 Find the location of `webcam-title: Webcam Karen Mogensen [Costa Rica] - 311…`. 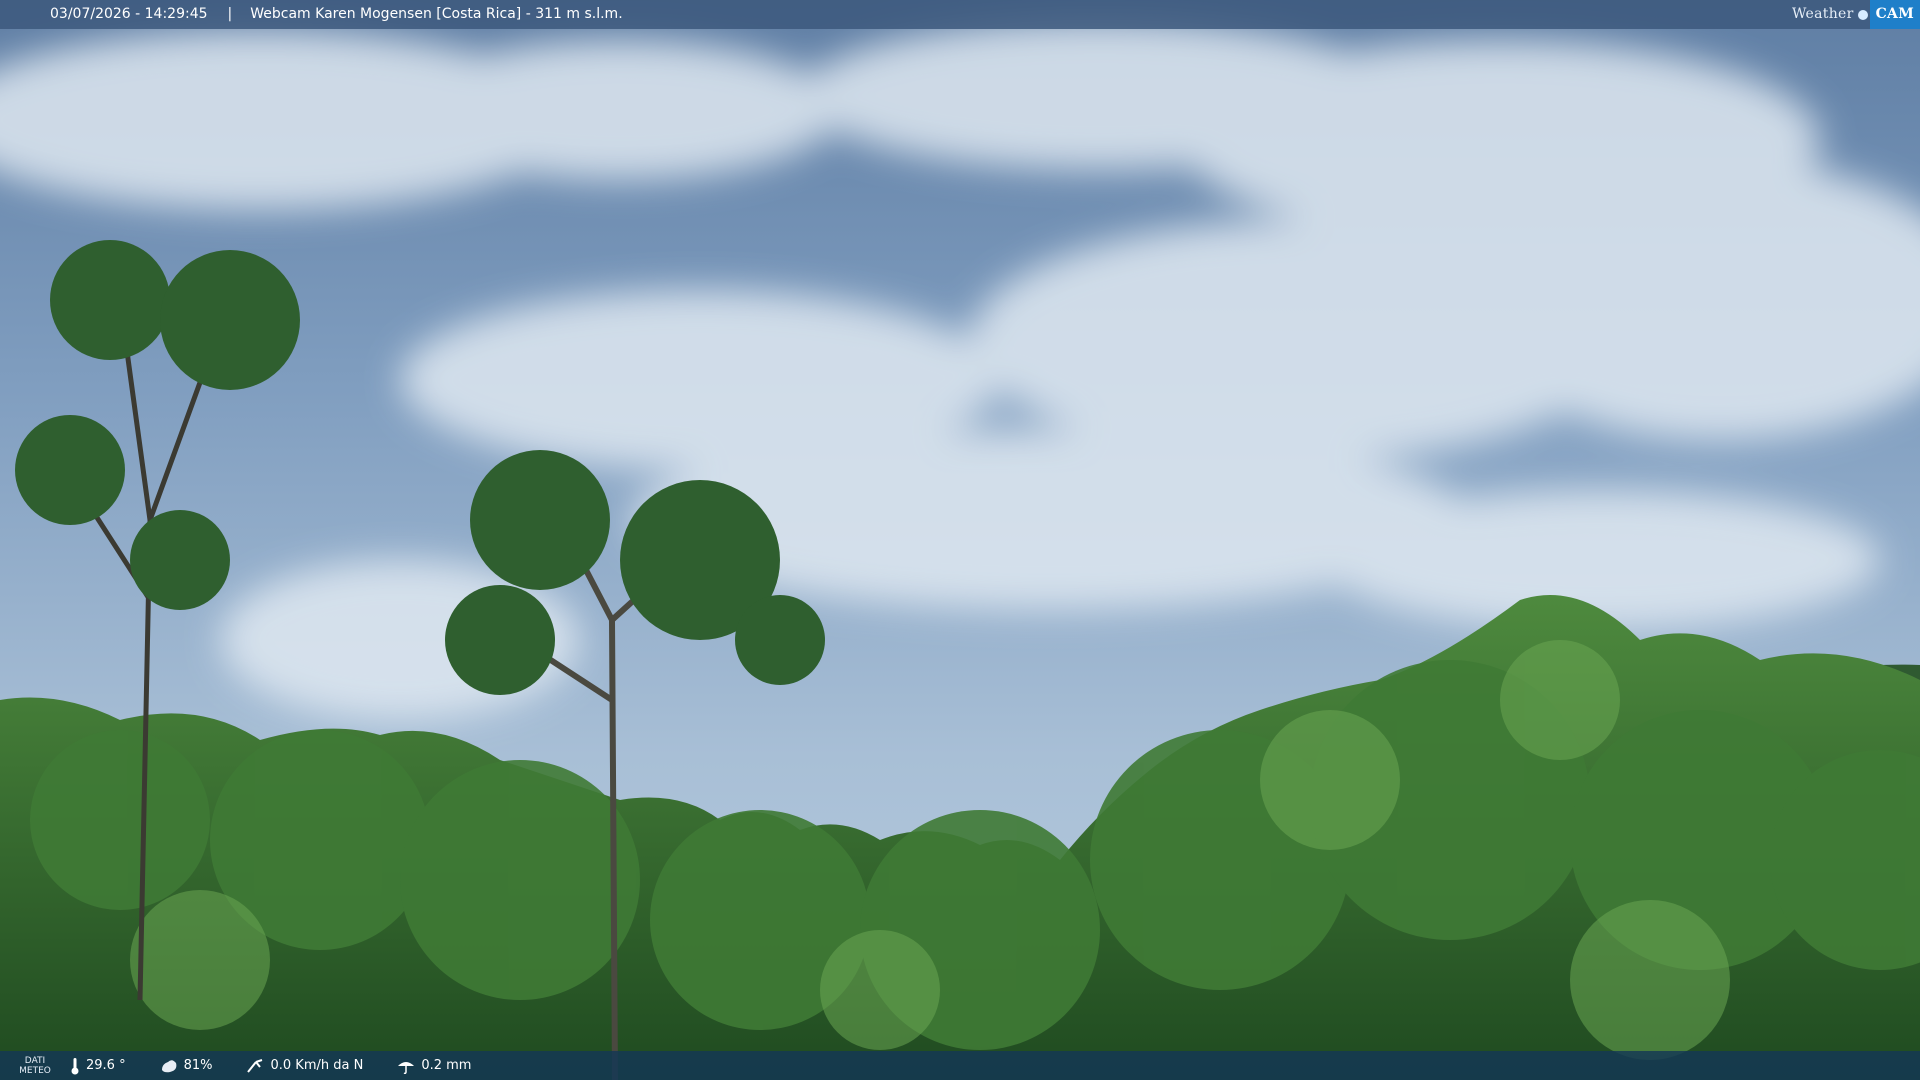

webcam-title: Webcam Karen Mogensen [Costa Rica] - 311… is located at coordinates (436, 14).